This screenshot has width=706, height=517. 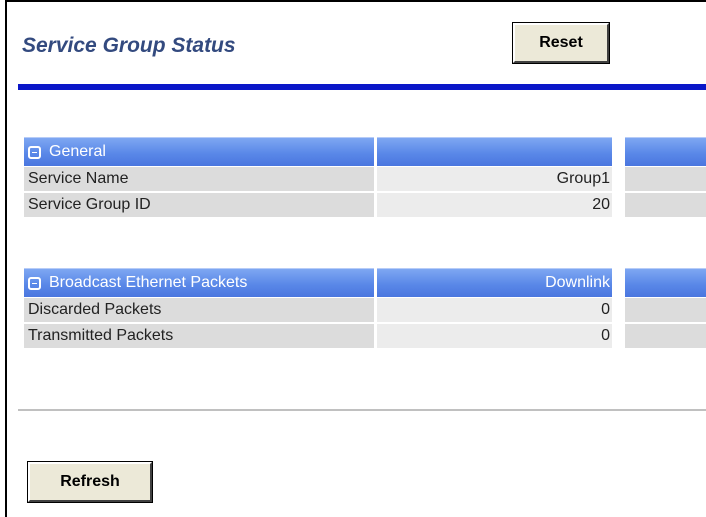 I want to click on broadcast-header: Broadcast Ethernet Packets Downlink, so click(x=365, y=282).